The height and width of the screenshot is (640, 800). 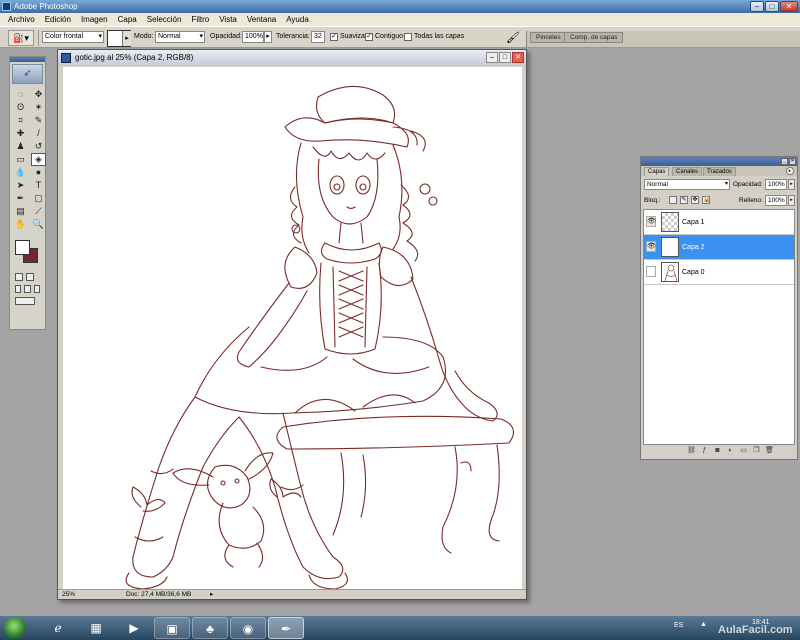 I want to click on dodge-tool-icon: ●, so click(x=38, y=172).